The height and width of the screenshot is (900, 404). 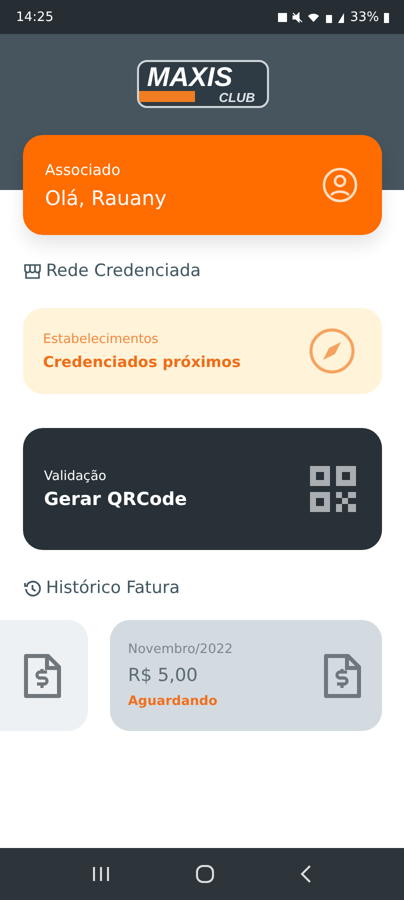 I want to click on store-icon, so click(x=32, y=271).